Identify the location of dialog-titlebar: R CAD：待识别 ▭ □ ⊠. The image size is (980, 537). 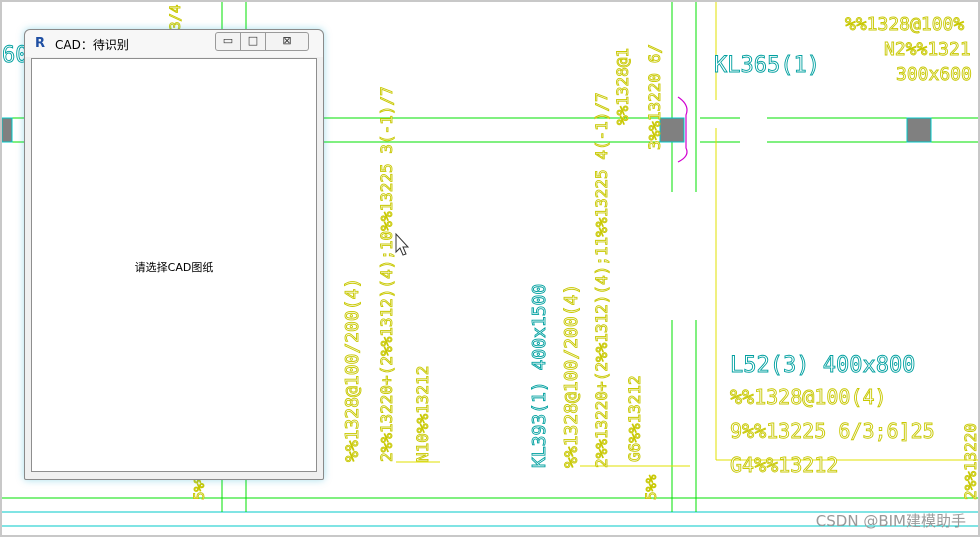
(174, 43).